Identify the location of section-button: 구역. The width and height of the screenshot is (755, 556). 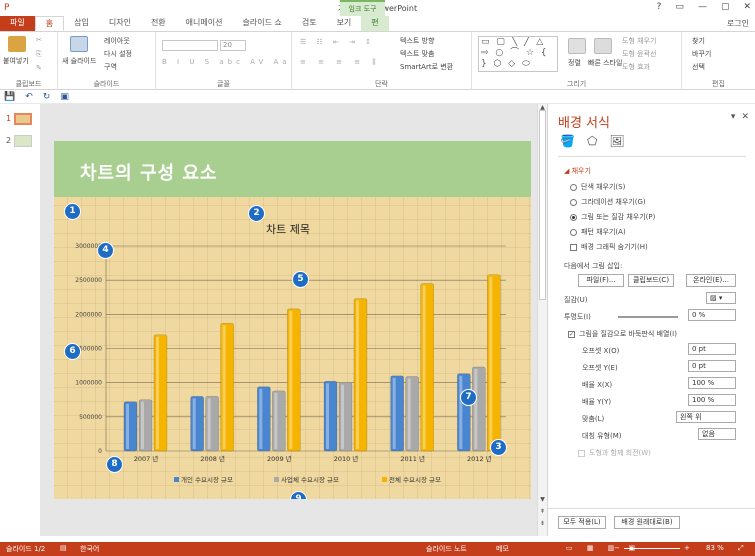
(110, 67).